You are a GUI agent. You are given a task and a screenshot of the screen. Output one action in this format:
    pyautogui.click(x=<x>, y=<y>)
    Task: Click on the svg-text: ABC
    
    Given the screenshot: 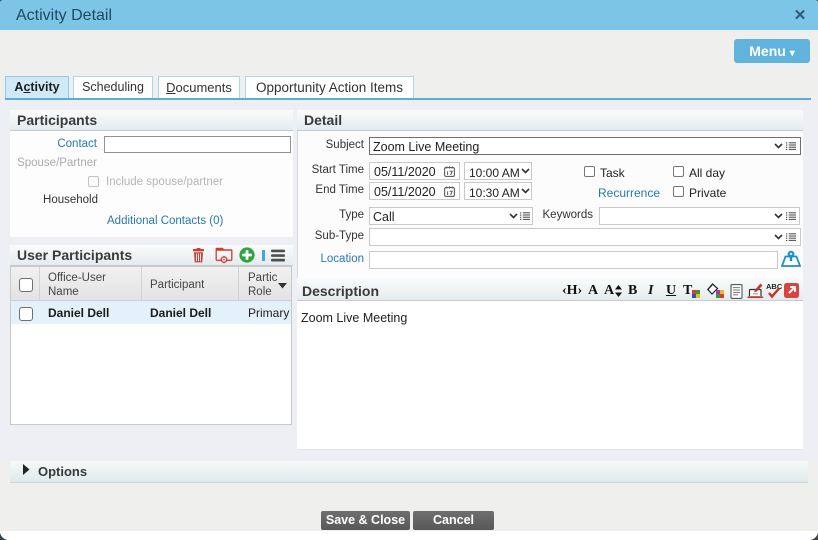 What is the action you would take?
    pyautogui.click(x=774, y=286)
    